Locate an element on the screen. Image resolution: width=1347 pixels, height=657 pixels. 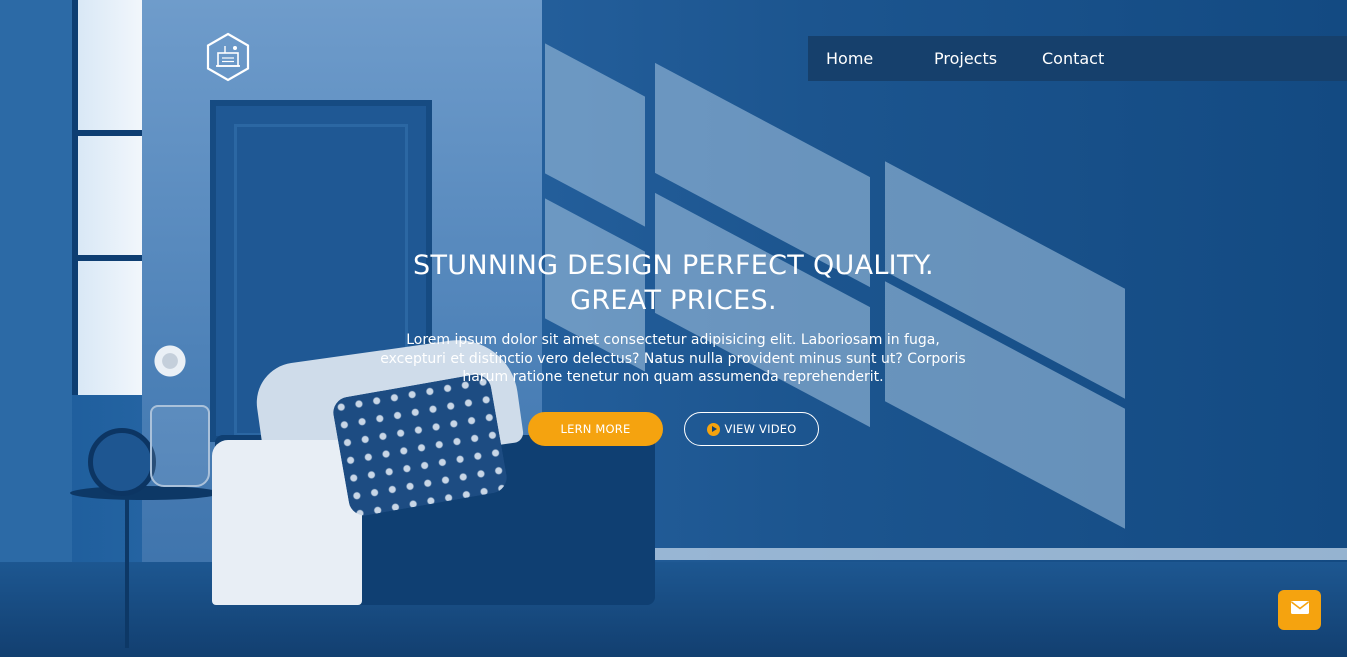
scene-clock is located at coordinates (122, 462).